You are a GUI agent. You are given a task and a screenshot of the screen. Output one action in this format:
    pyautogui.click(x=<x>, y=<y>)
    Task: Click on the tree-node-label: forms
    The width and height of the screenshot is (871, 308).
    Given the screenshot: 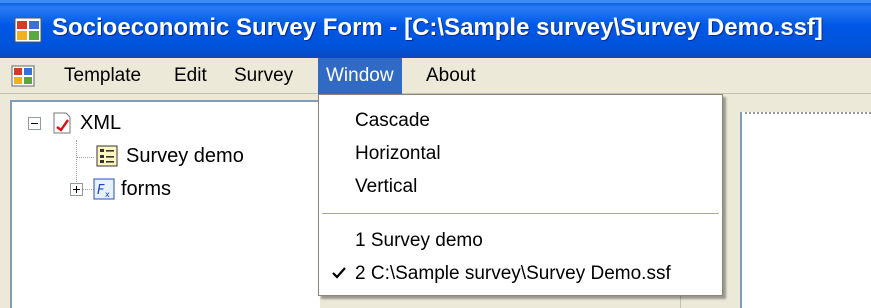 What is the action you would take?
    pyautogui.click(x=146, y=188)
    